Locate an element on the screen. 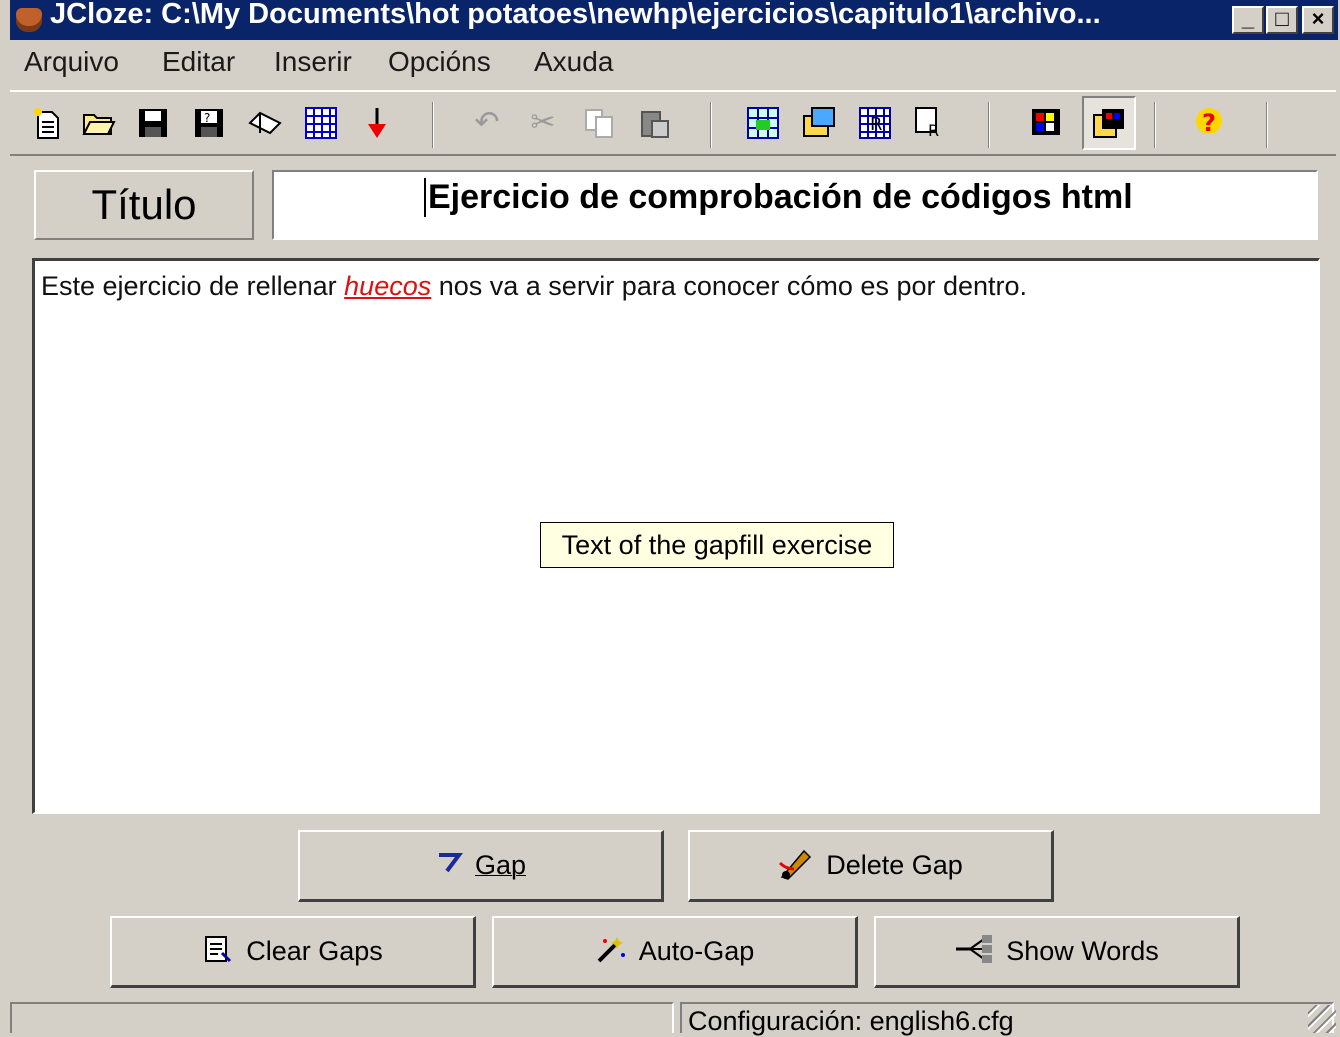 This screenshot has width=1340, height=1037. config-icon-3: R is located at coordinates (875, 123).